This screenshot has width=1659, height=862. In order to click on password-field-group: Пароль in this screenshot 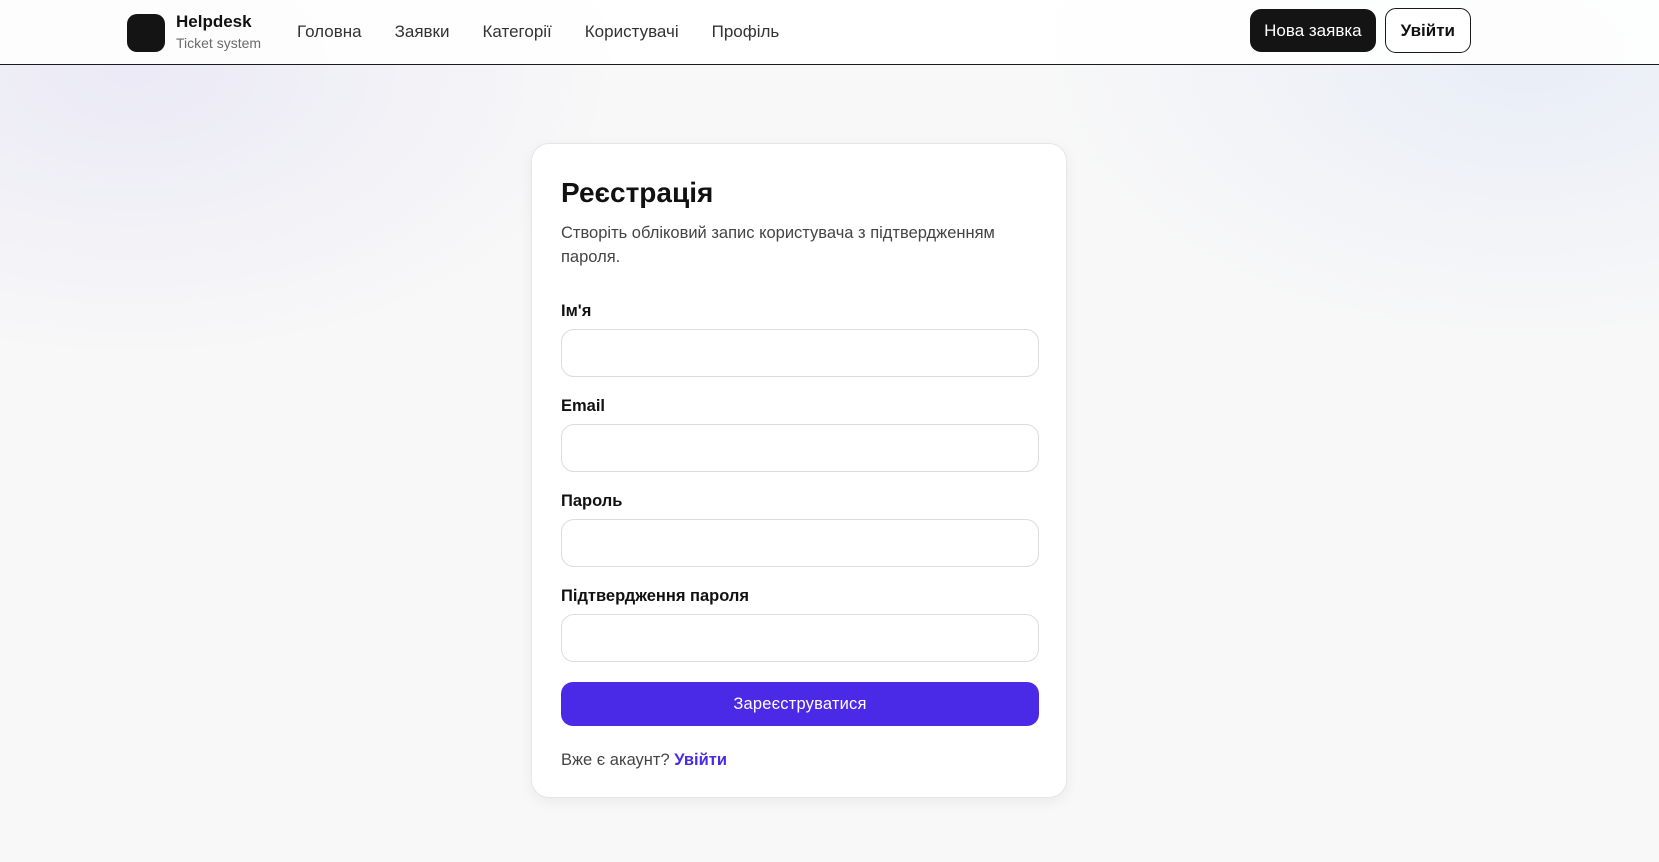, I will do `click(800, 528)`.